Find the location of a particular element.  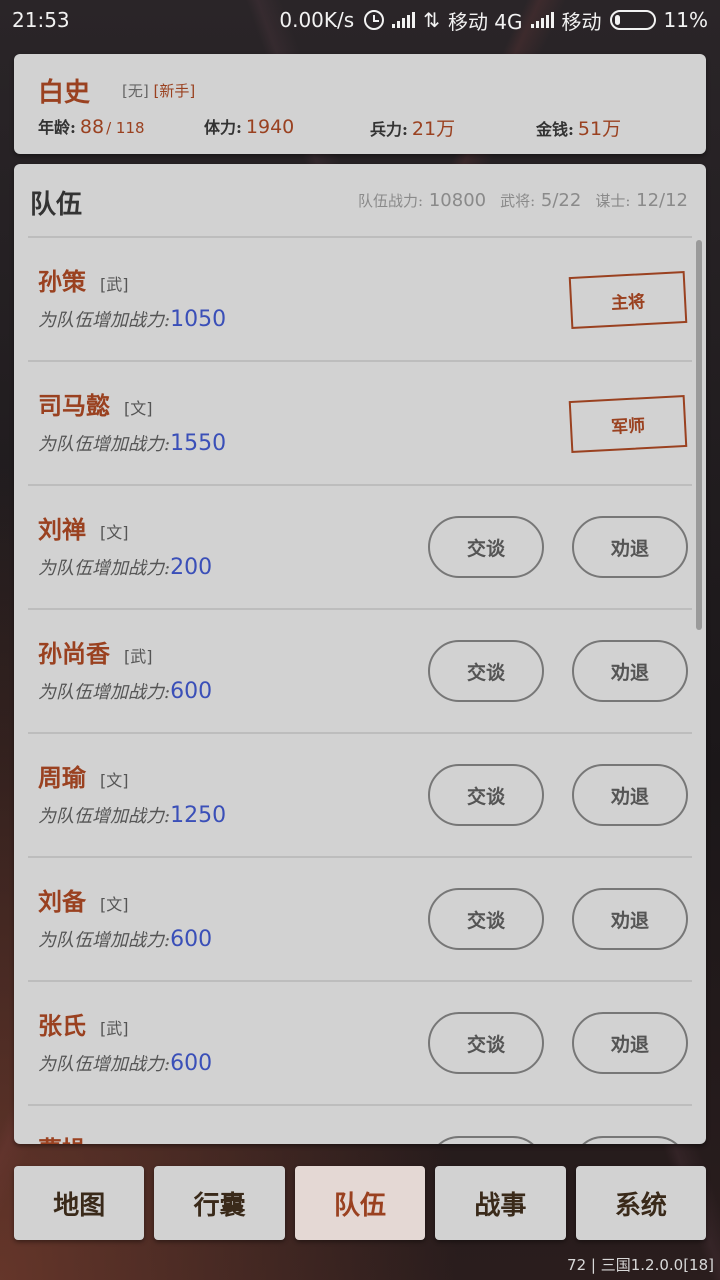

member-power: 为队伍增加战力:200 is located at coordinates (125, 567).